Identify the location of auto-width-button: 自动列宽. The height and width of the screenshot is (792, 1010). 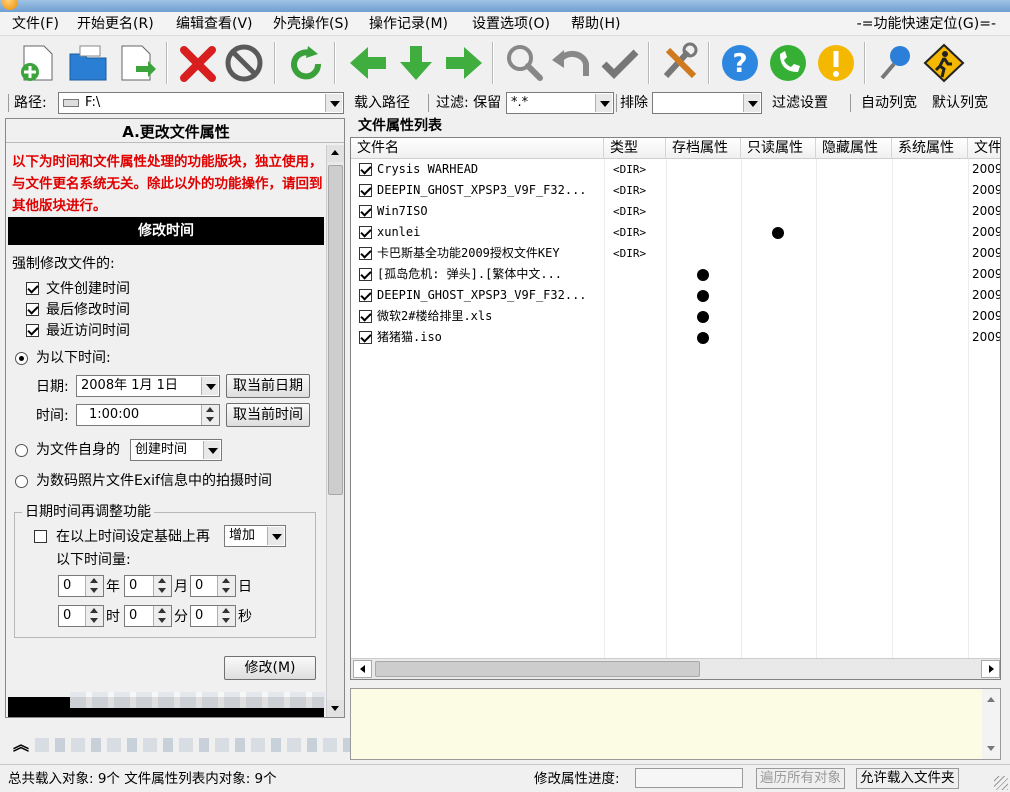
(889, 103).